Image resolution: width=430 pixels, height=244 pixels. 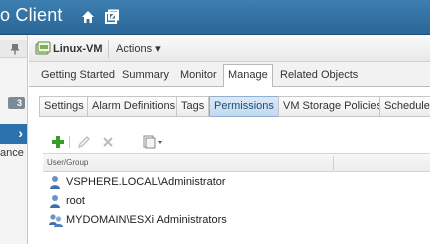 I want to click on object-header: Linux-VM Actions ▾, so click(x=229, y=49).